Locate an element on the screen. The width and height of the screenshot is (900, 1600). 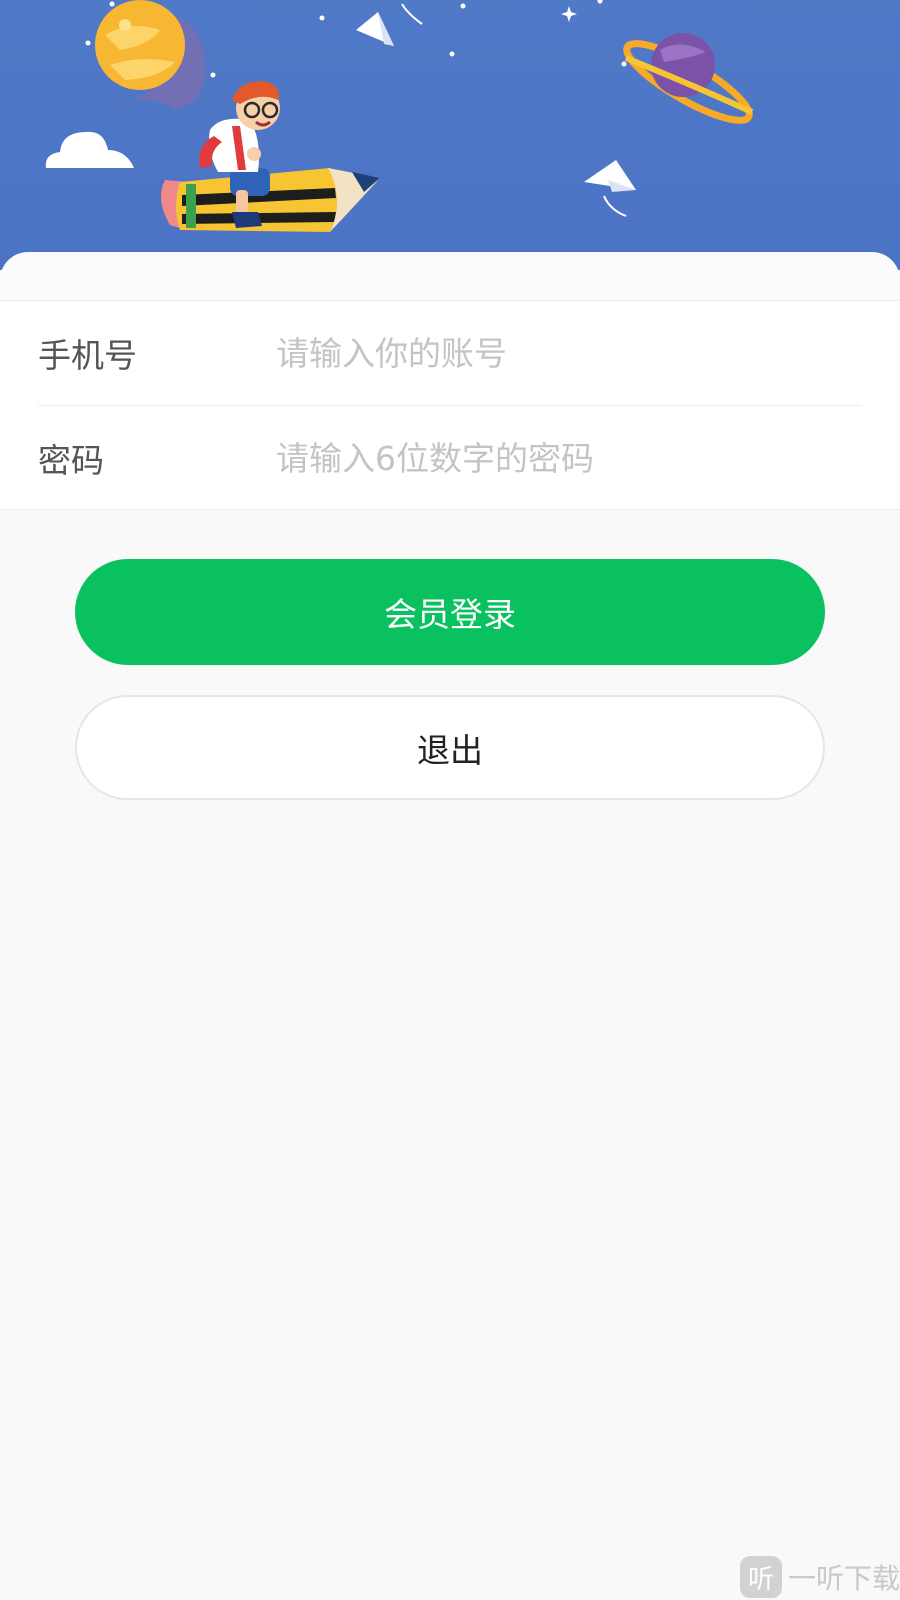
login-form: 手机号 密码 is located at coordinates (450, 405).